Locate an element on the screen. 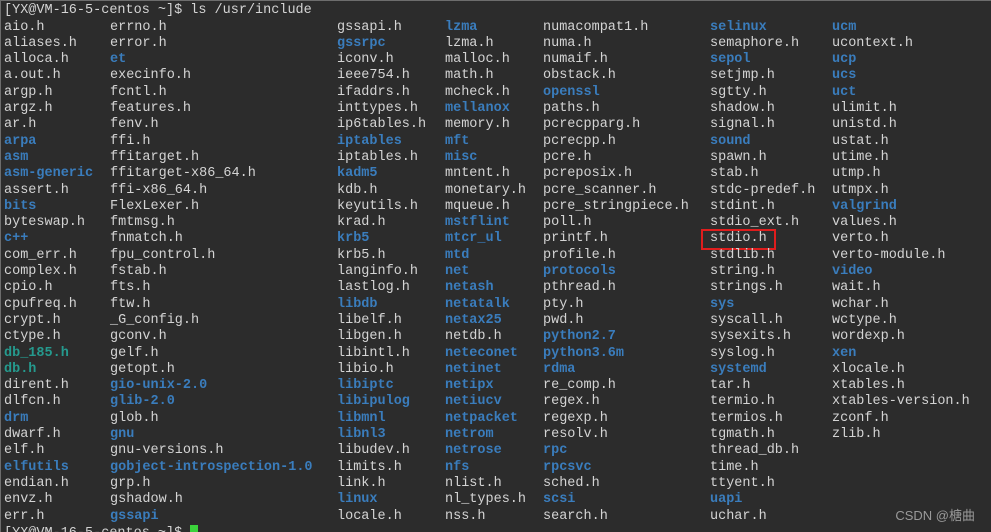 Image resolution: width=991 pixels, height=532 pixels. listing-row: krad.h is located at coordinates (381, 223).